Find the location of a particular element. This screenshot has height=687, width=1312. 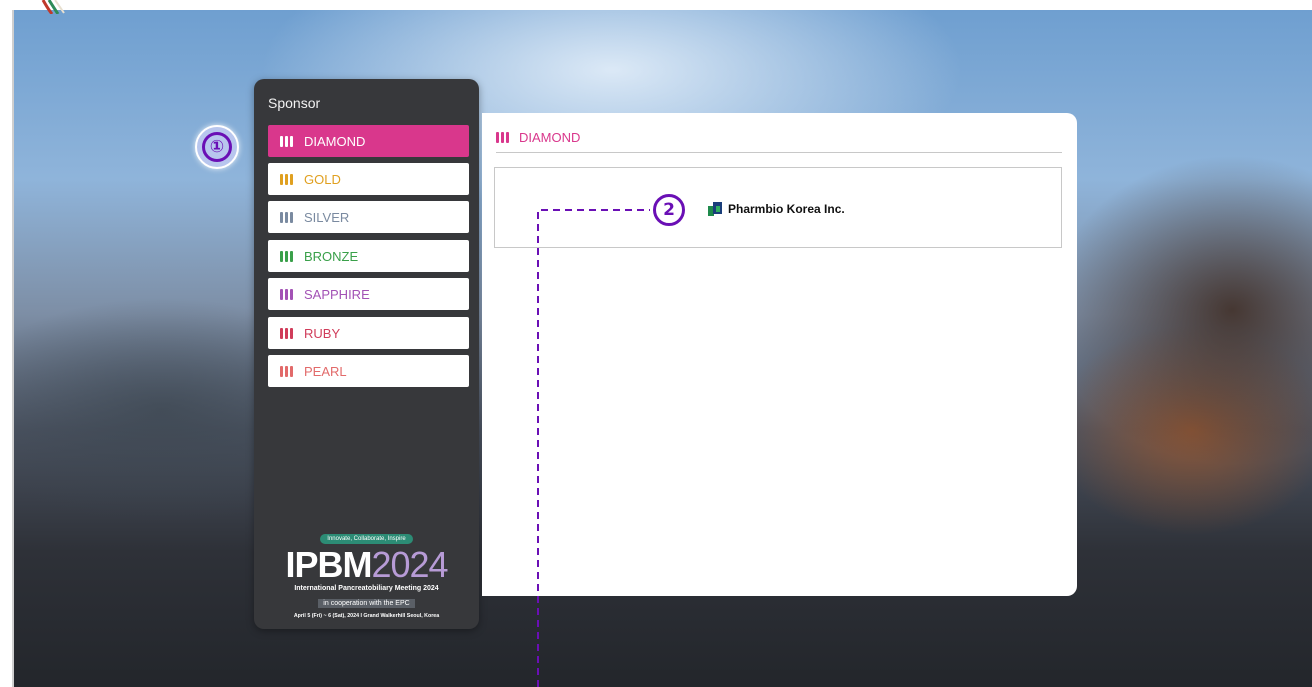

step-2-badge: 2 is located at coordinates (669, 210).